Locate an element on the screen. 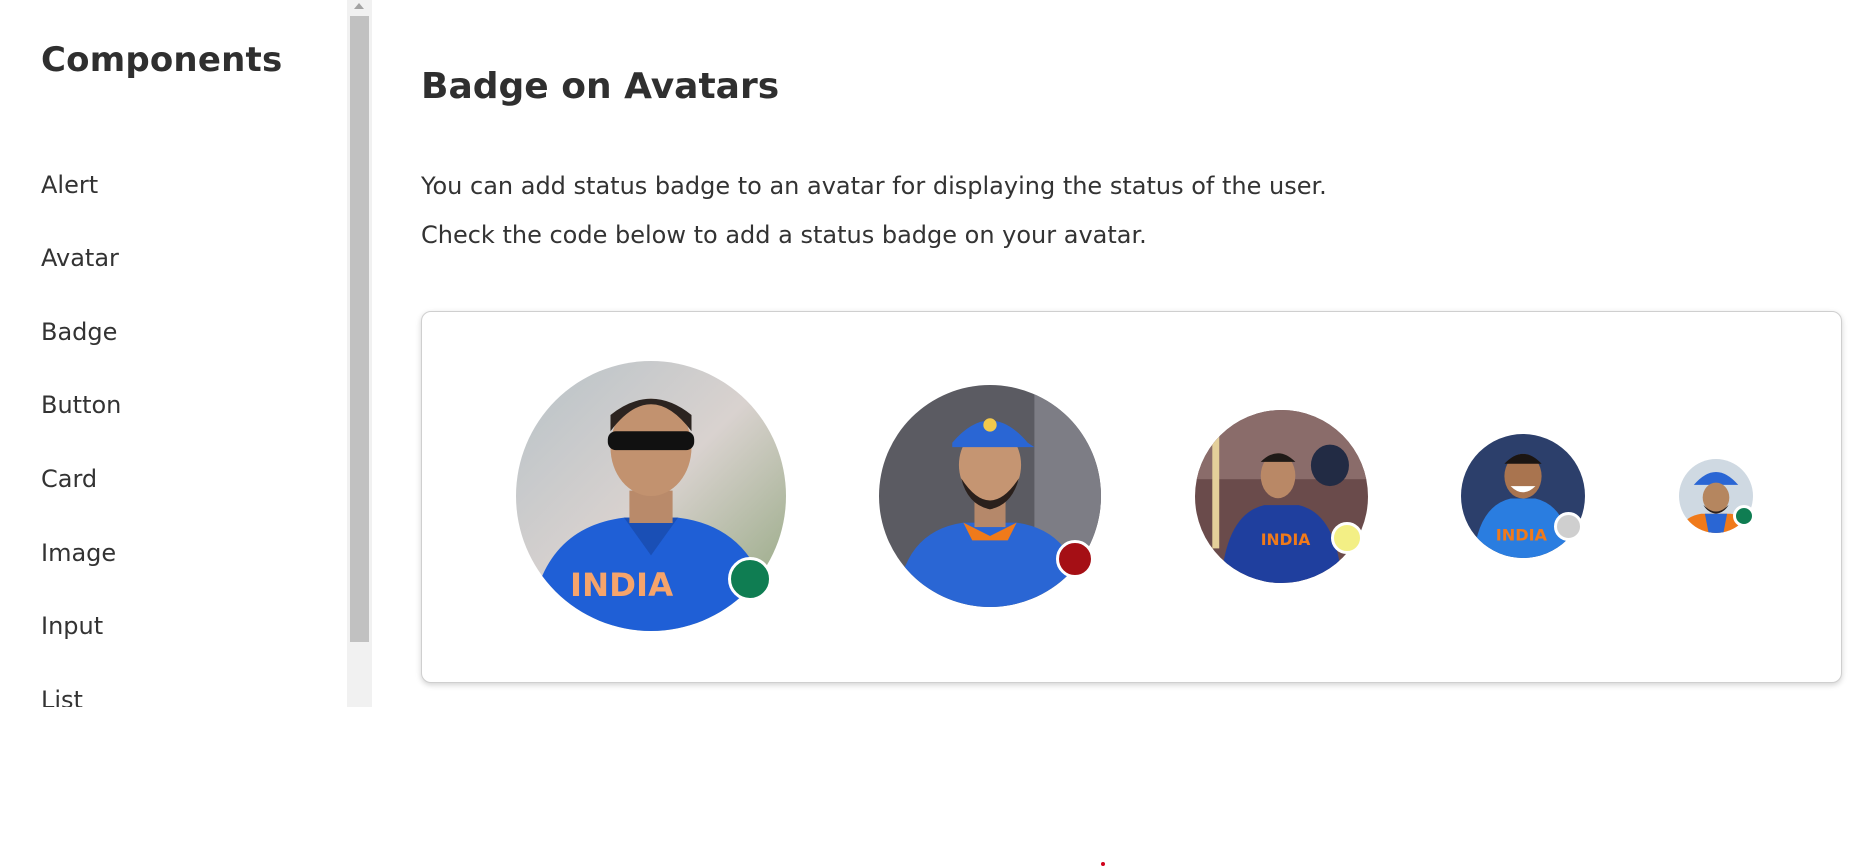  sidebar-item-input: Input is located at coordinates (72, 626).